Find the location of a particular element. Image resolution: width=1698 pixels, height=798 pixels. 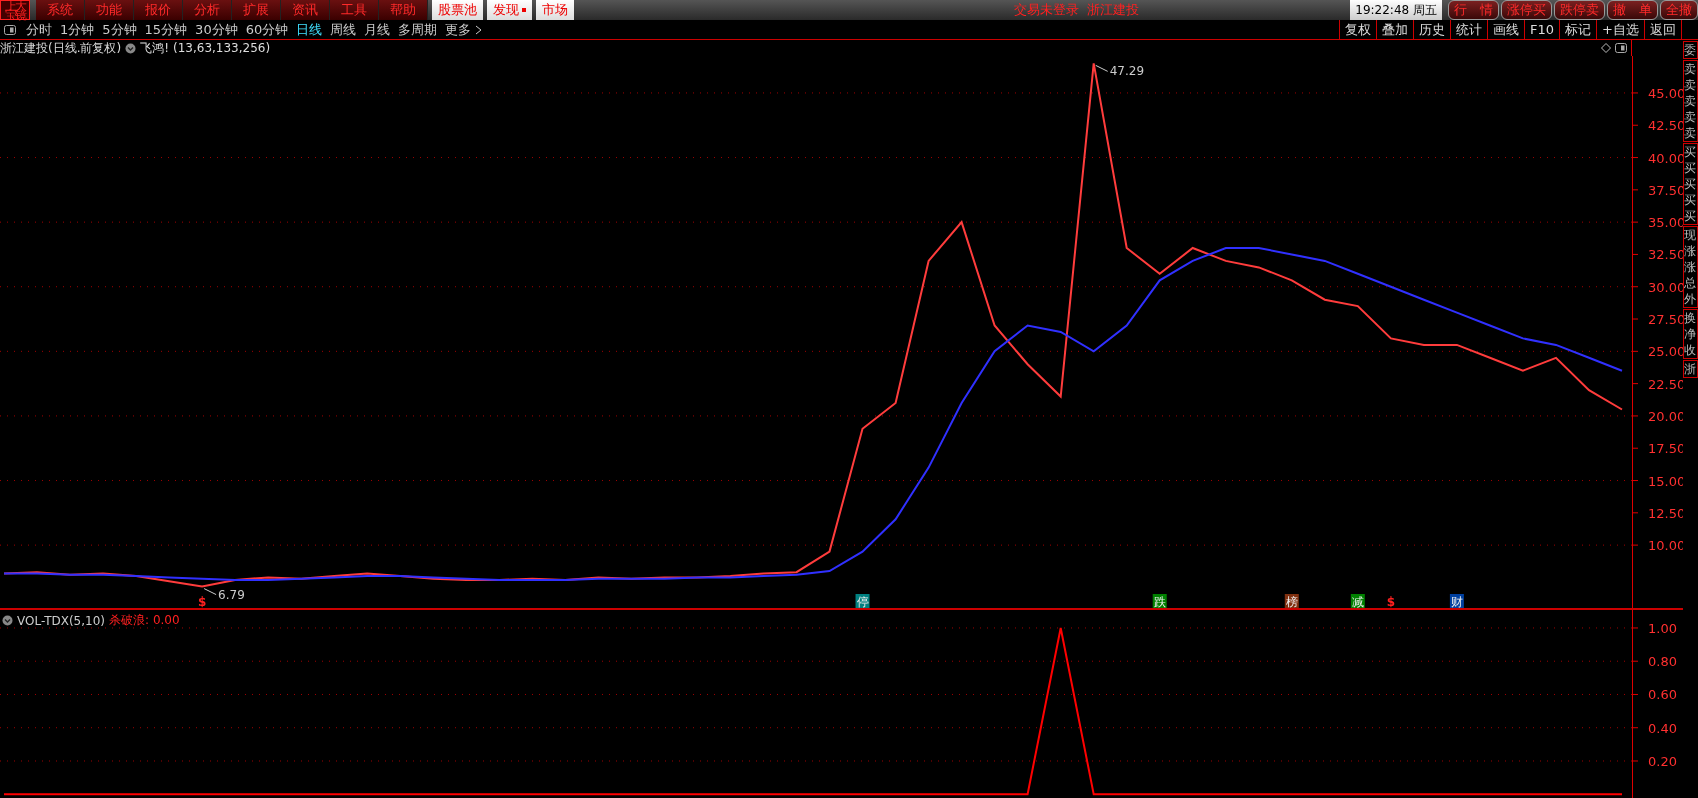

menu-item: 分析 is located at coordinates (207, 10).